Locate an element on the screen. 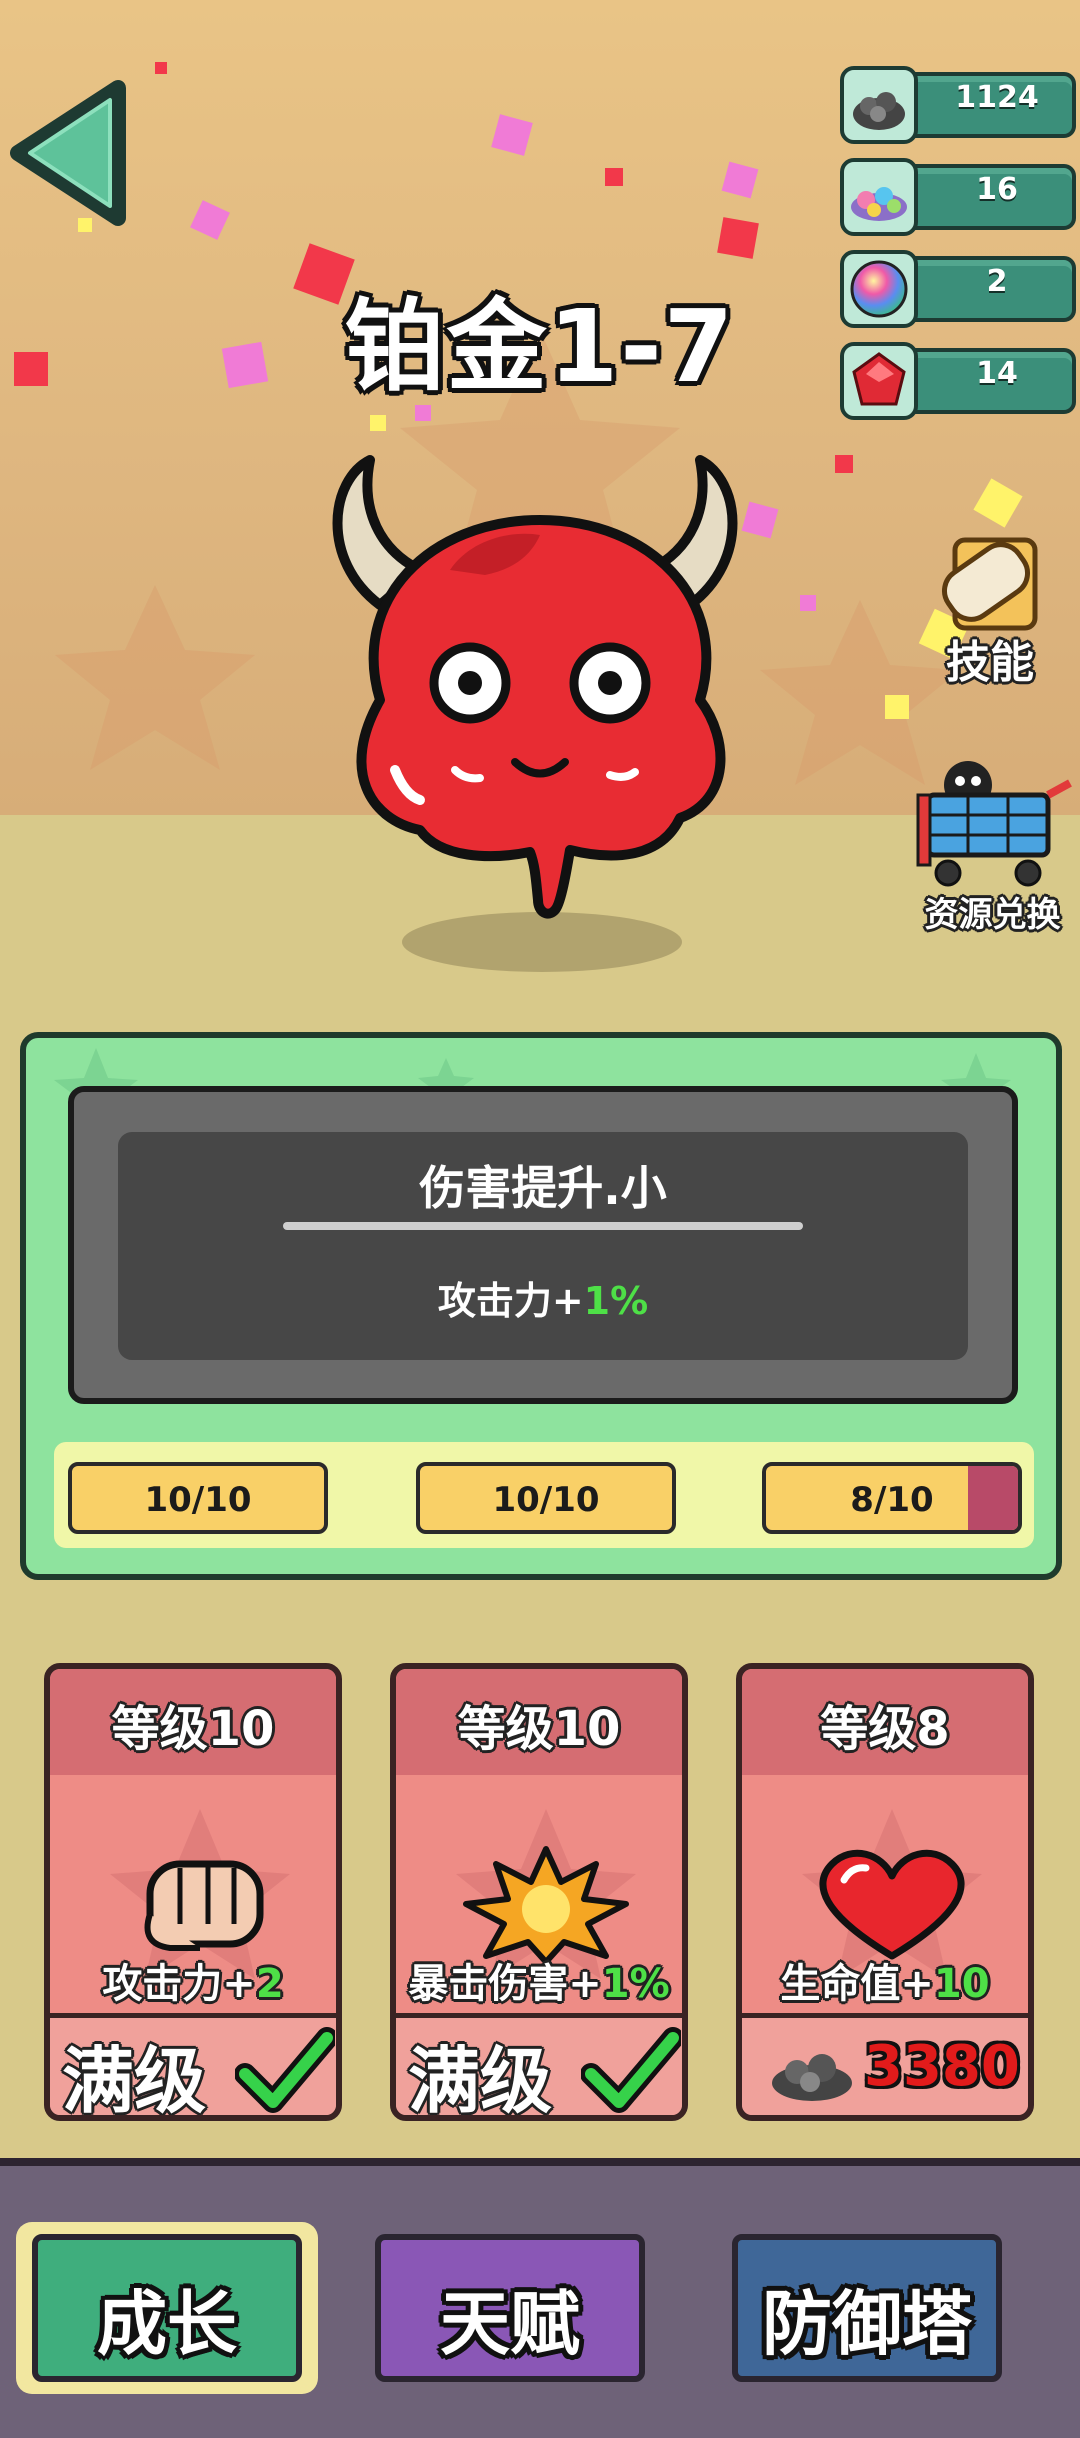 This screenshot has width=1080, height=2438. back-button is located at coordinates (70, 153).